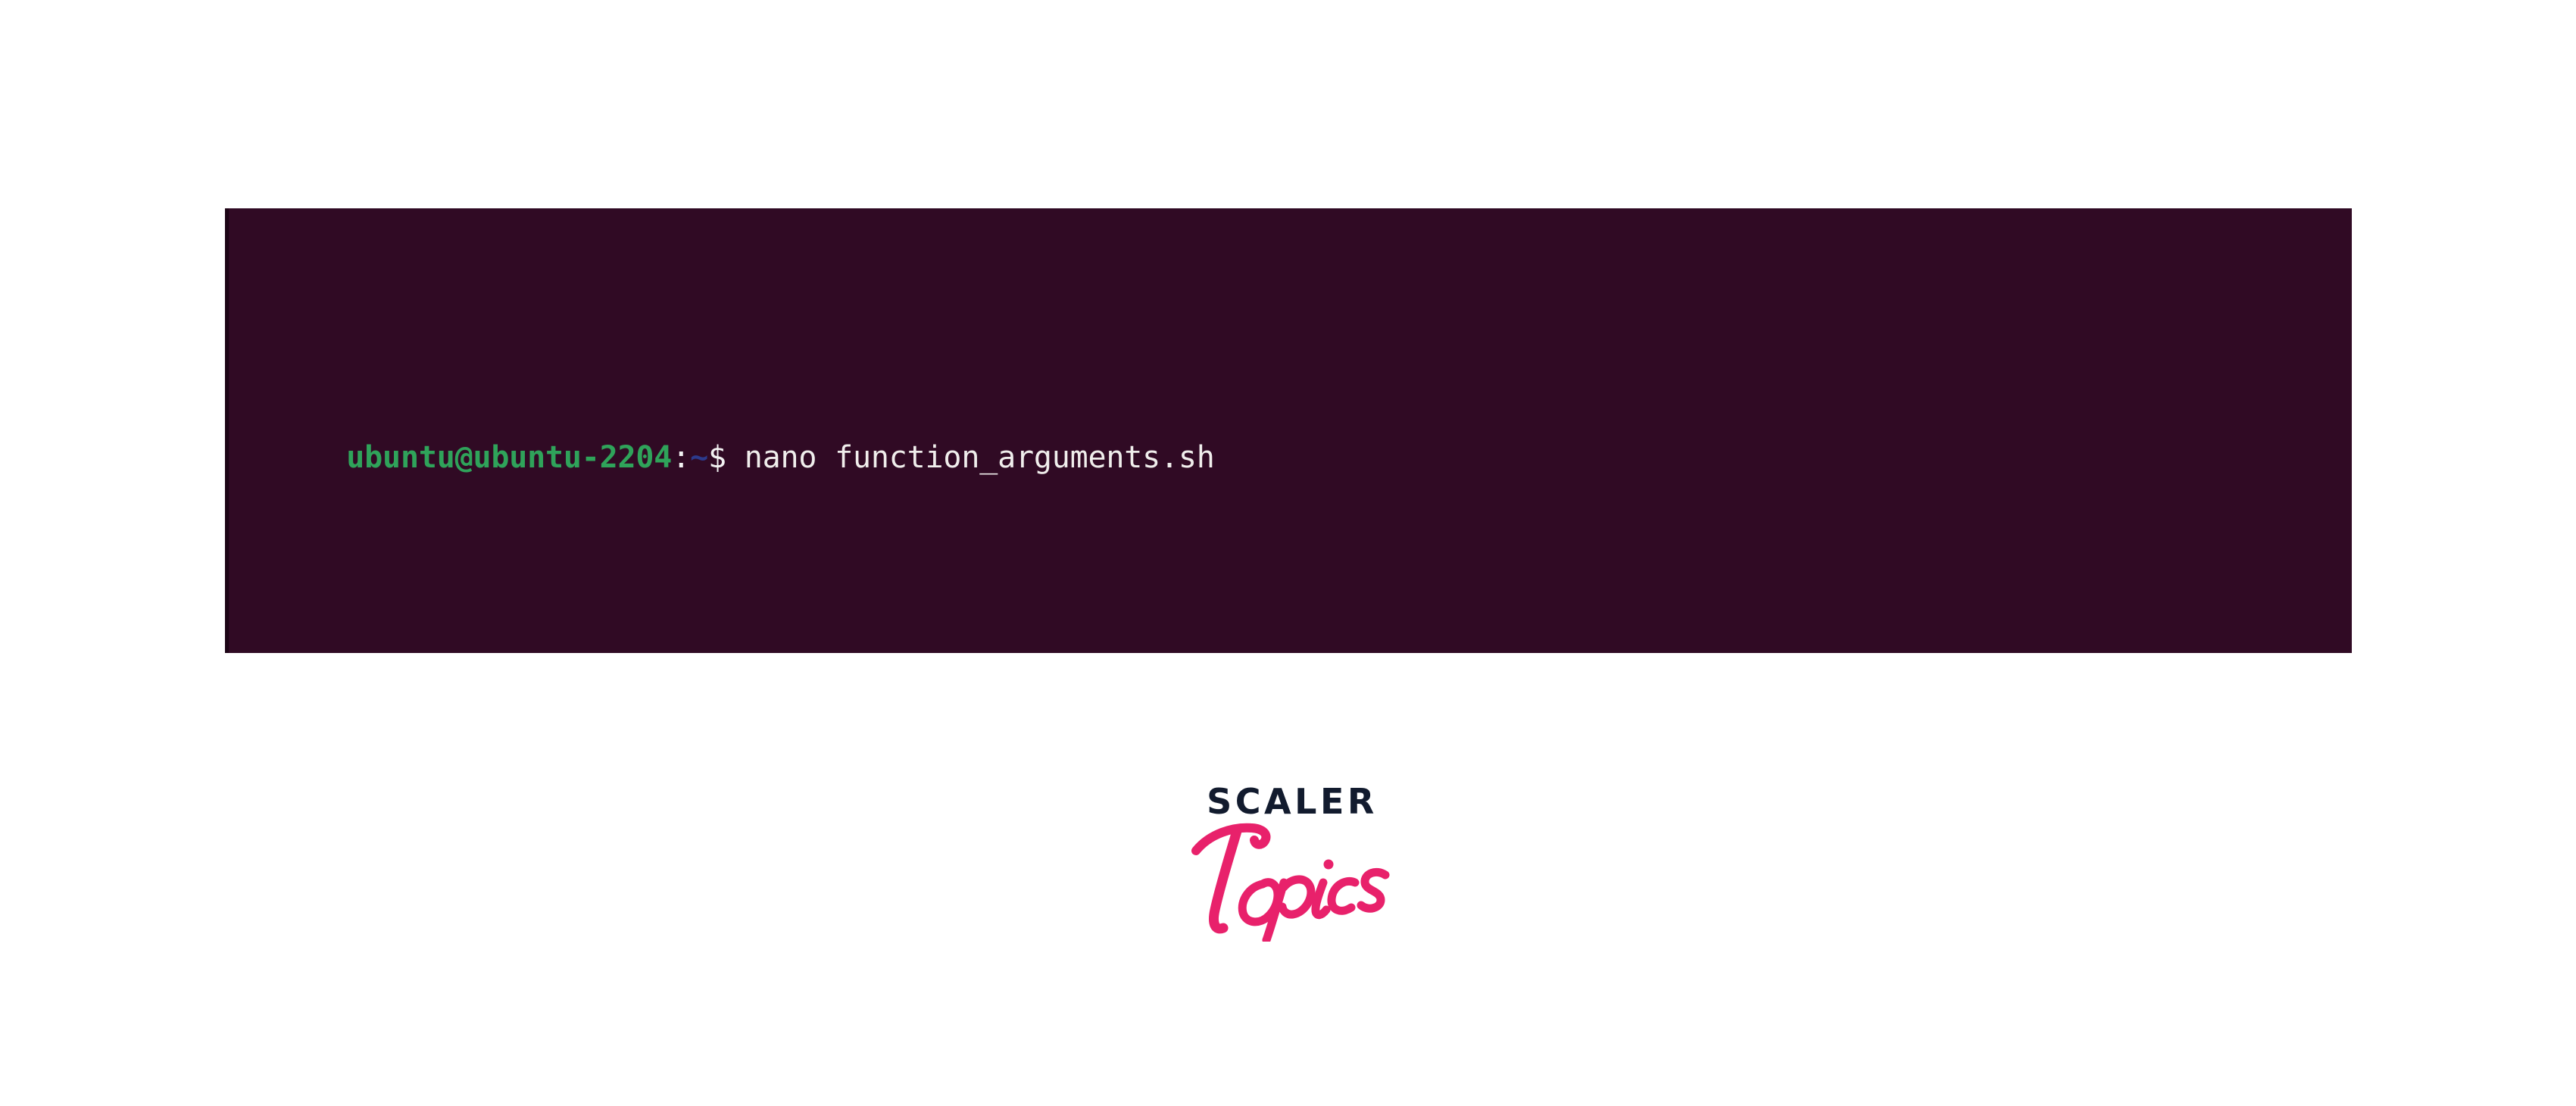 This screenshot has height=1106, width=2576. I want to click on terminal-command: chmod +x function_arguments.sh, so click(1017, 653).